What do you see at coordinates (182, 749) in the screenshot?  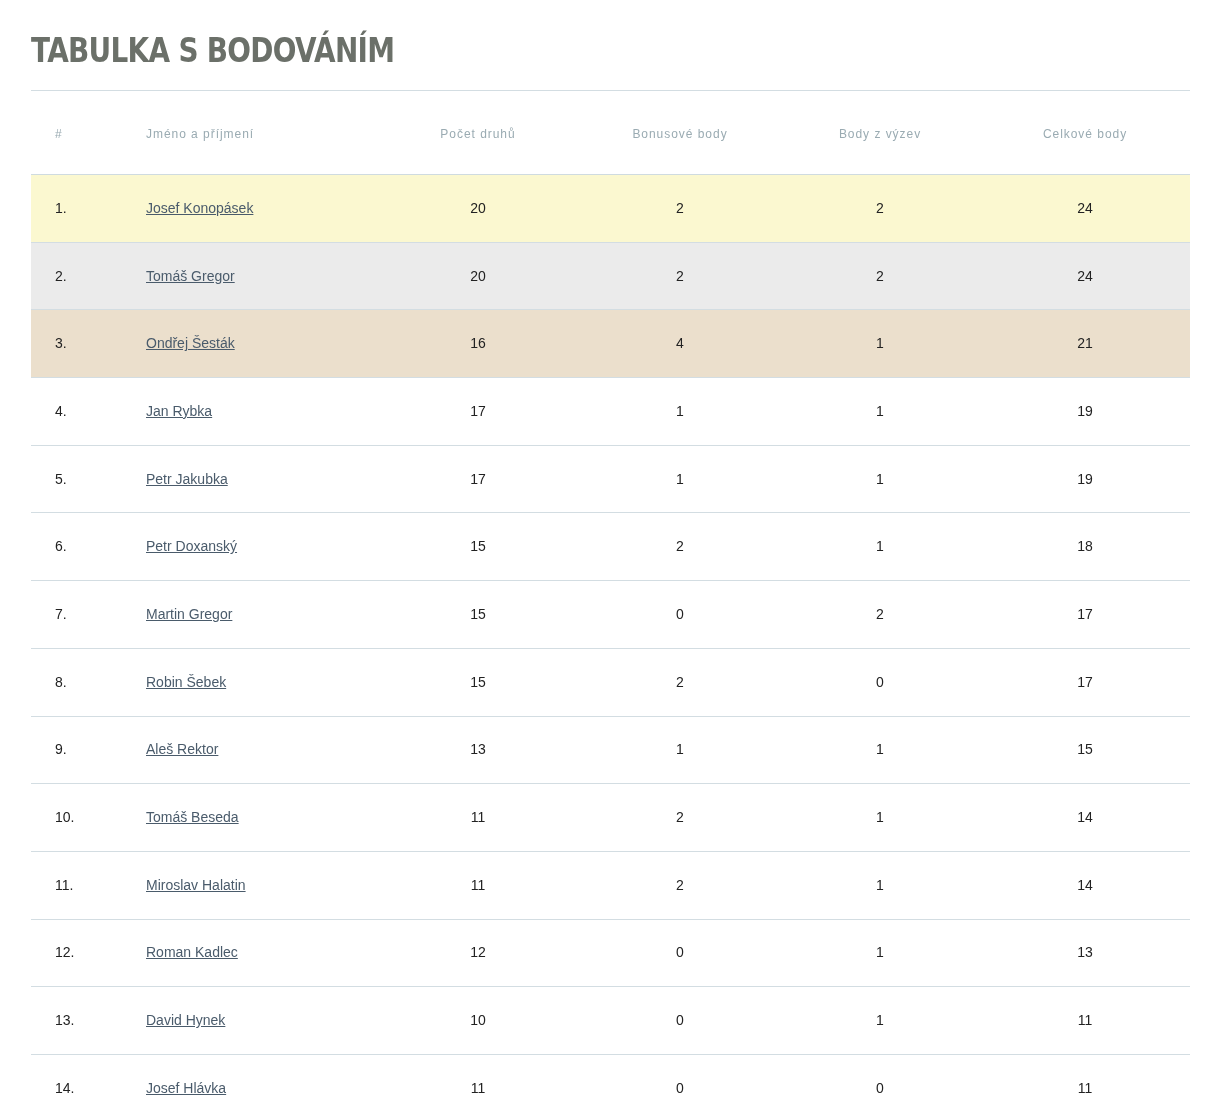 I see `player-name-link: Aleš Rektor` at bounding box center [182, 749].